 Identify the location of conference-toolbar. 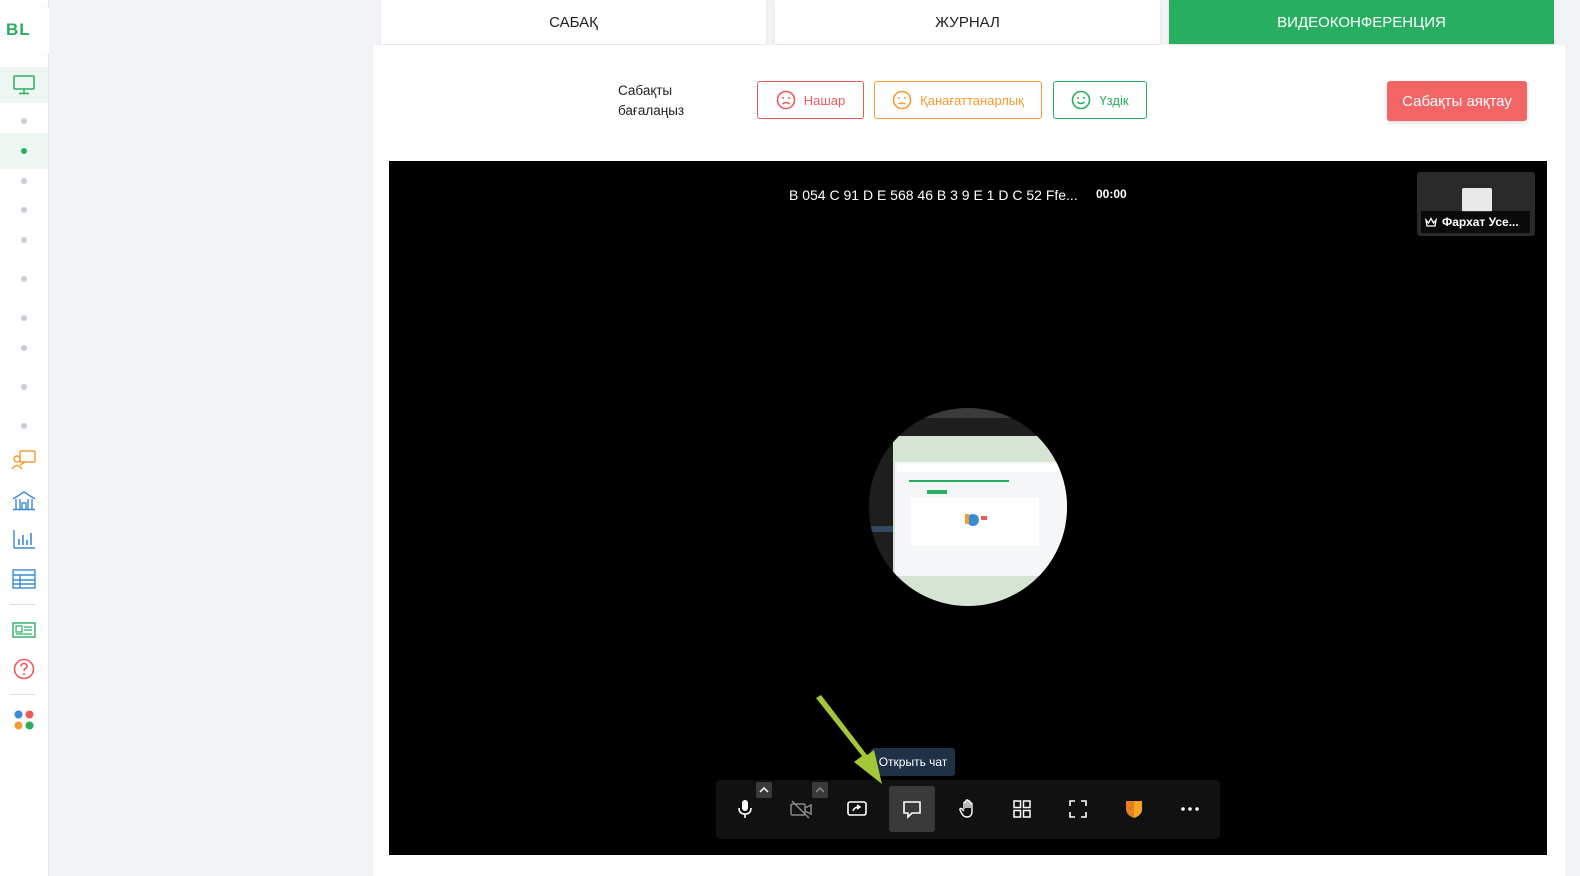
(968, 809).